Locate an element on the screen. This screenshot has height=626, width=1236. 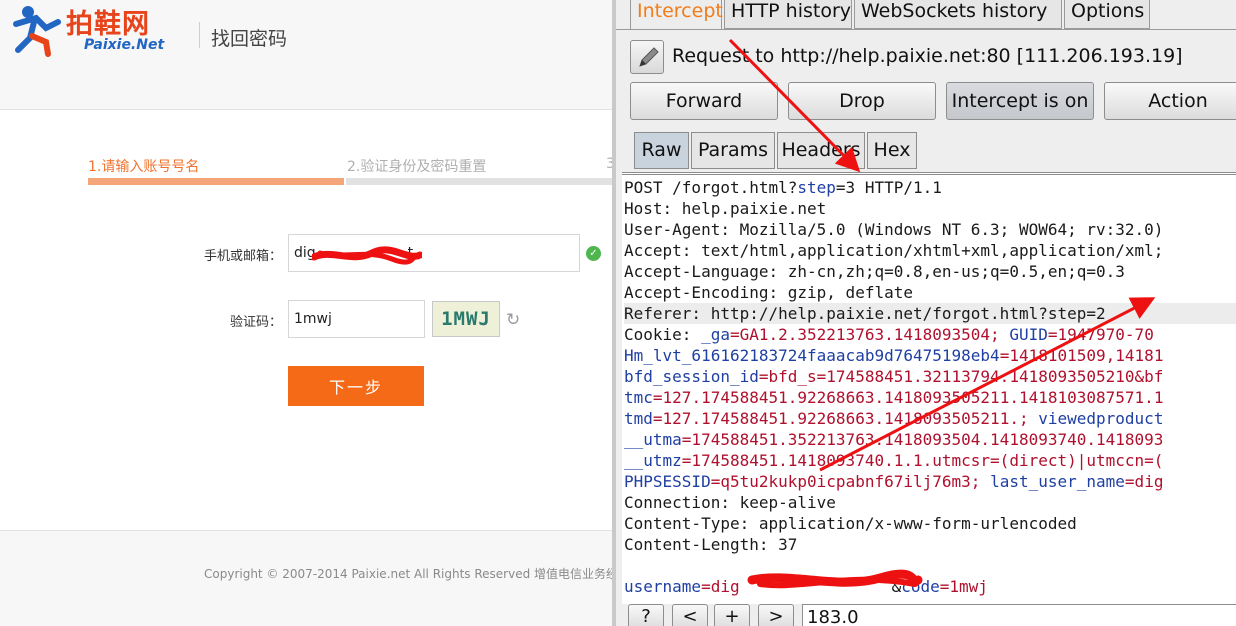
site-logo: 拍鞋网 Paixie.Net is located at coordinates (98, 30).